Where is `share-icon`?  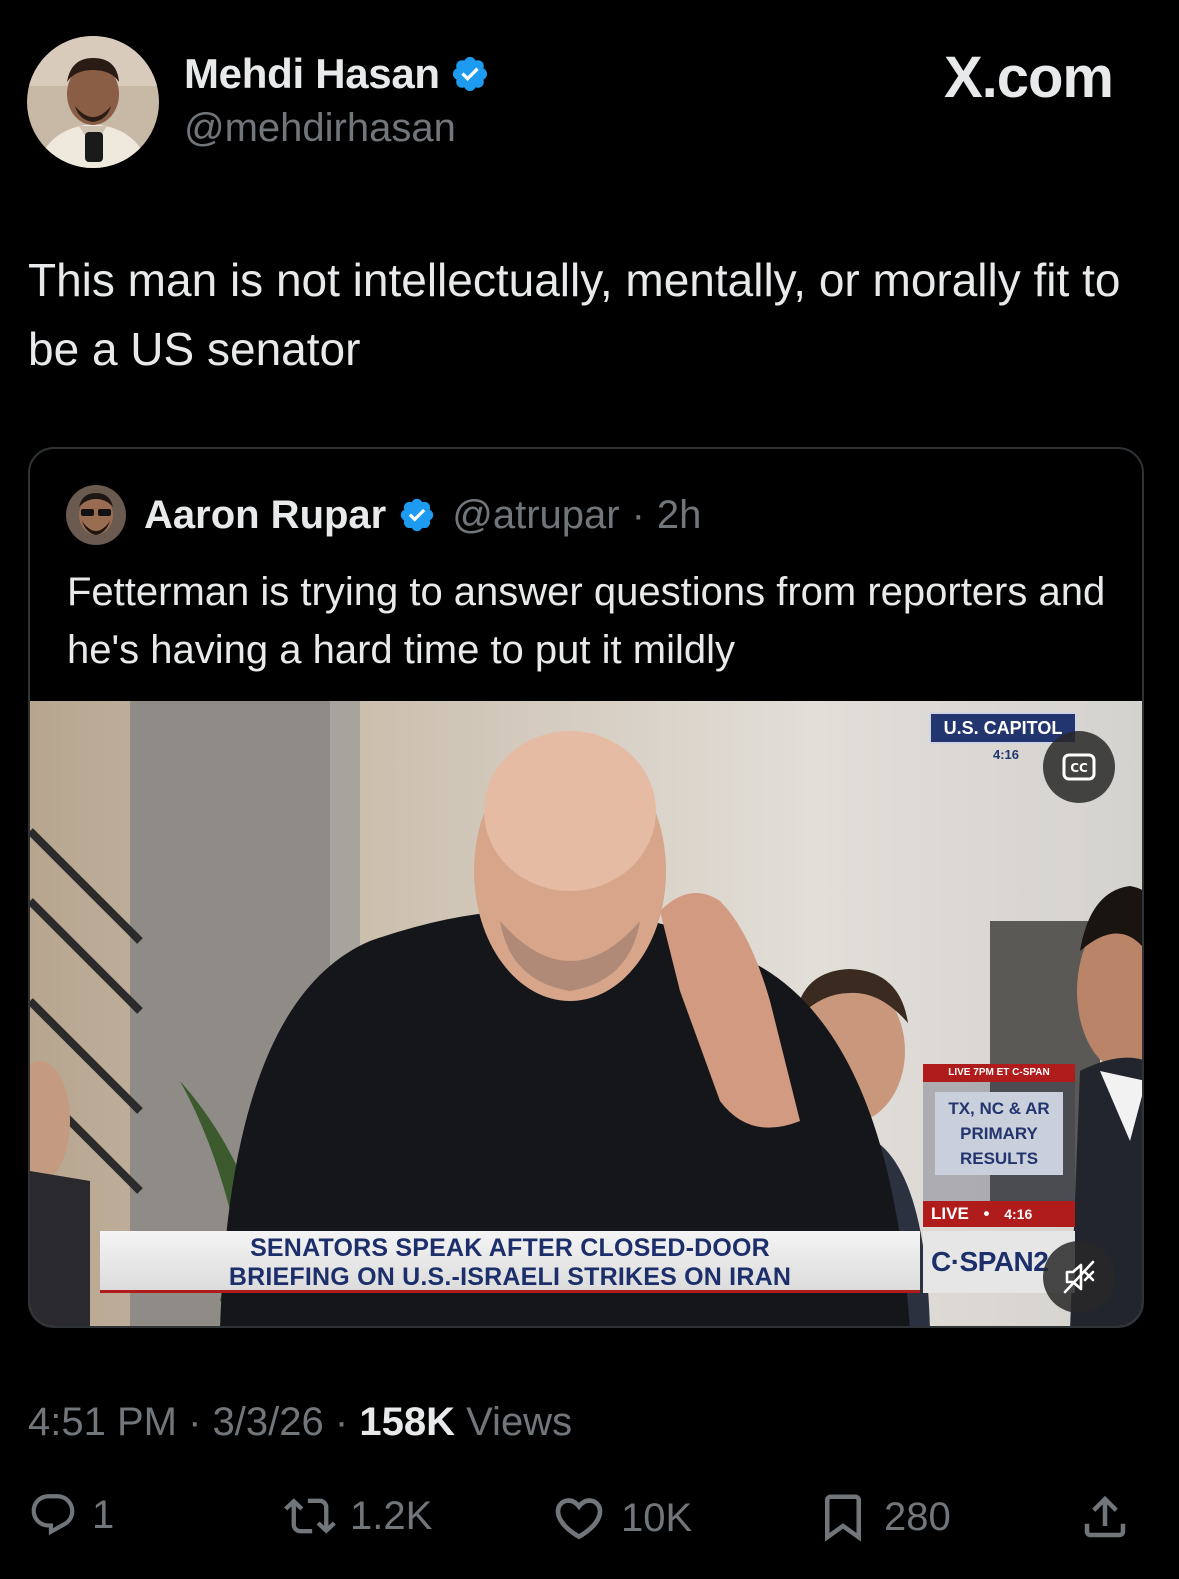
share-icon is located at coordinates (1105, 1516).